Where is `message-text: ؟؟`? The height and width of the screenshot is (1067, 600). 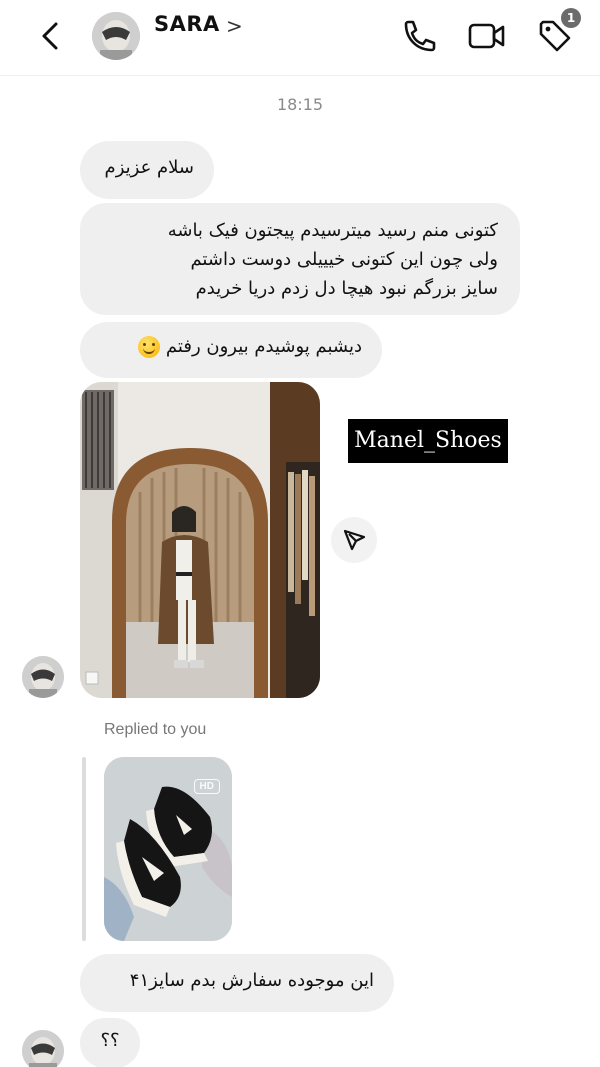 message-text: ؟؟ is located at coordinates (110, 1040).